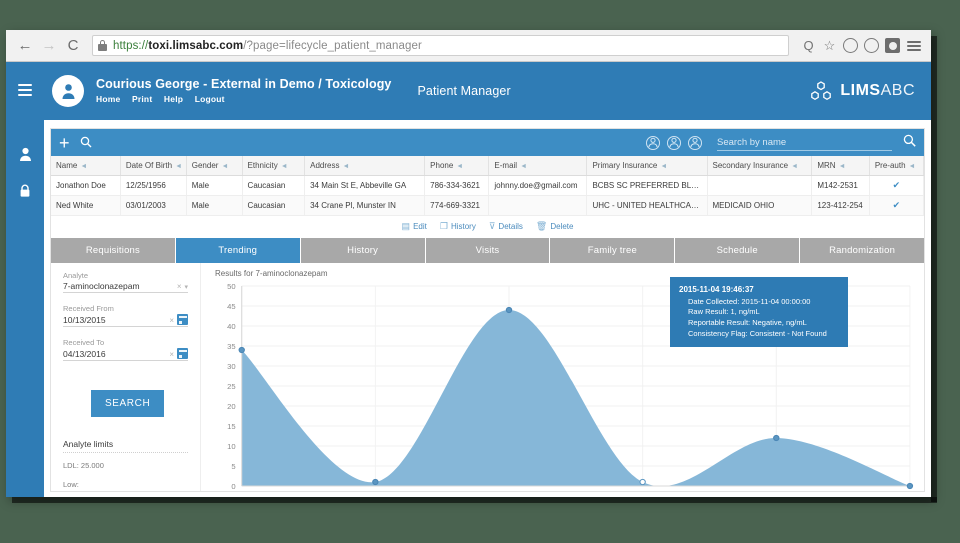 The height and width of the screenshot is (543, 960). What do you see at coordinates (76, 275) in the screenshot?
I see `analyte-label: Analyte` at bounding box center [76, 275].